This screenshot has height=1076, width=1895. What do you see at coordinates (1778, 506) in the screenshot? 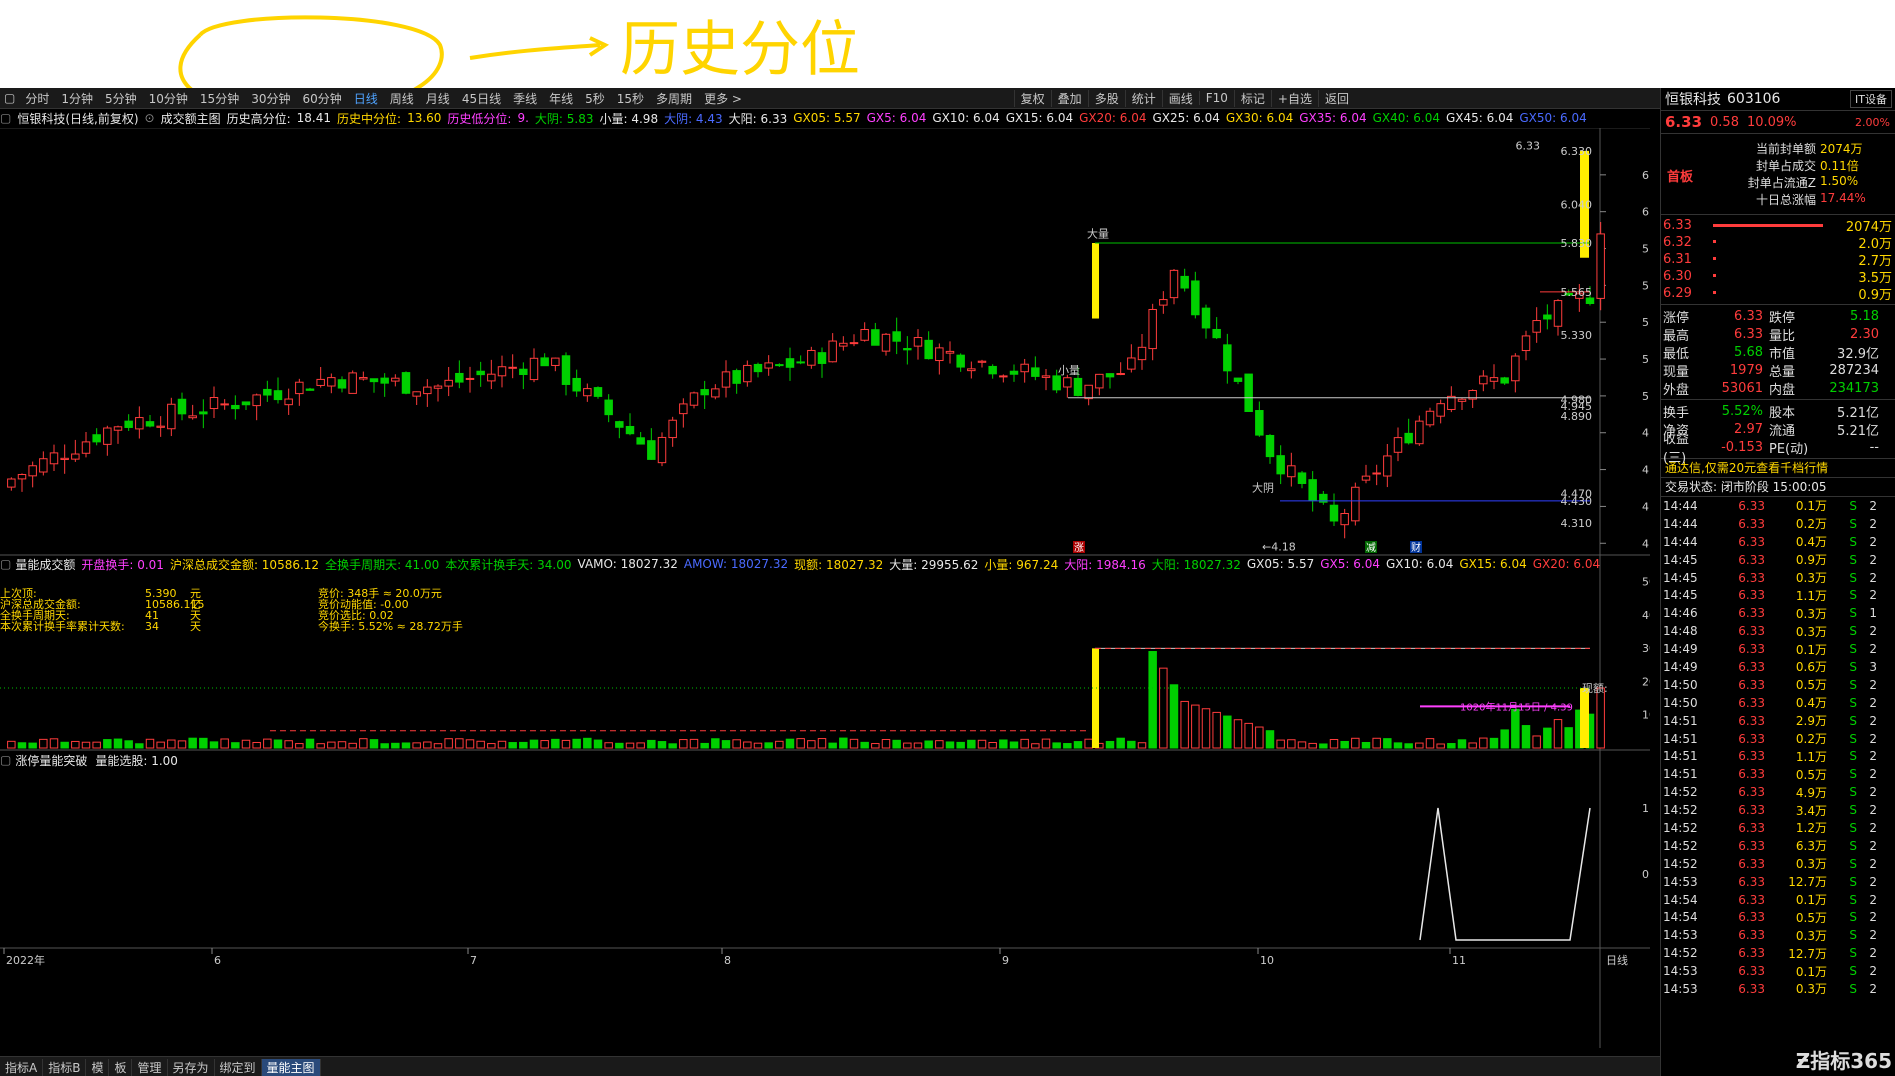
I see `tick-row: 14:44 6.33 0.1万 S 2` at bounding box center [1778, 506].